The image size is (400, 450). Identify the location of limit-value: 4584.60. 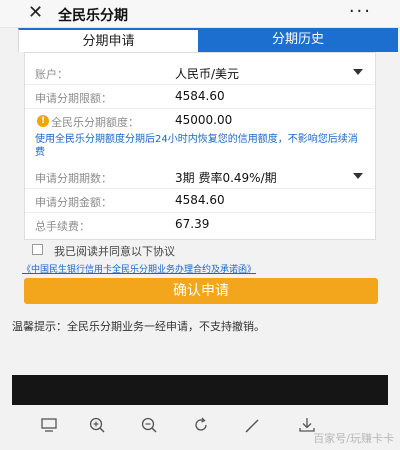
(200, 96).